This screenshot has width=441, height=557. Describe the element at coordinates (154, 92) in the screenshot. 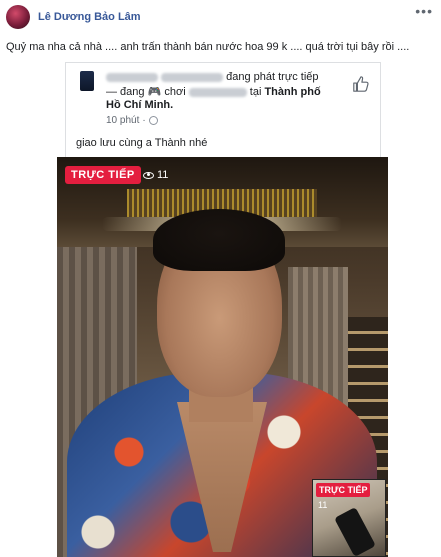

I see `game-icon: 🎮` at that location.